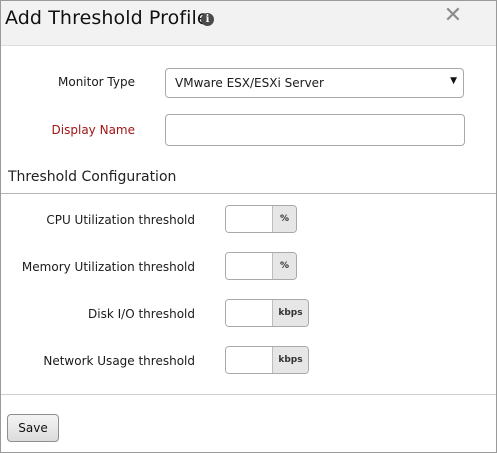 Image resolution: width=497 pixels, height=453 pixels. Describe the element at coordinates (249, 219) in the screenshot. I see `cpu-threshold-input` at that location.